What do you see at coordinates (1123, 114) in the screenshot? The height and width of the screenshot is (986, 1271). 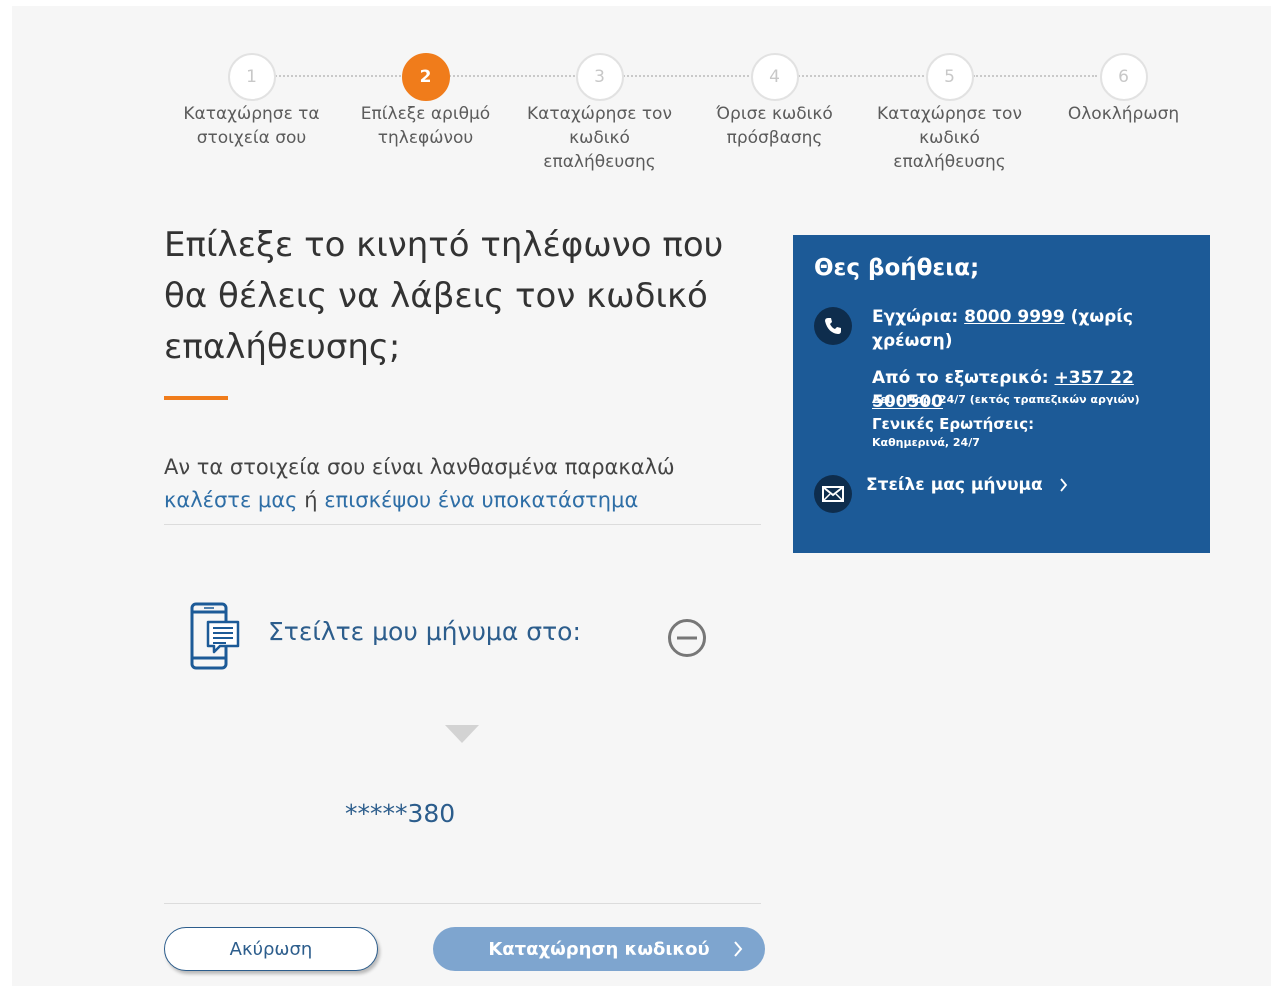 I see `step-label: Ολοκλήρωση` at bounding box center [1123, 114].